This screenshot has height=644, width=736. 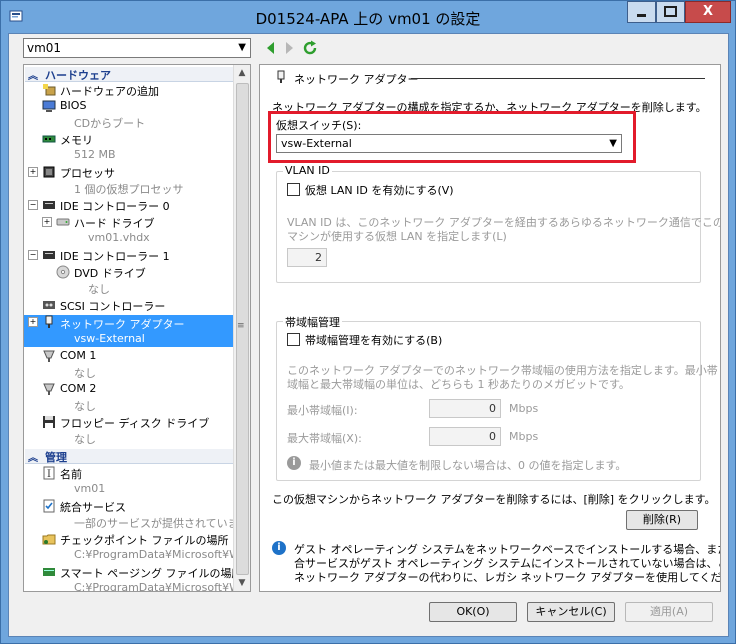 I want to click on bandwidth-enable-label: 帯域幅管理を有効にする(B), so click(x=373, y=340).